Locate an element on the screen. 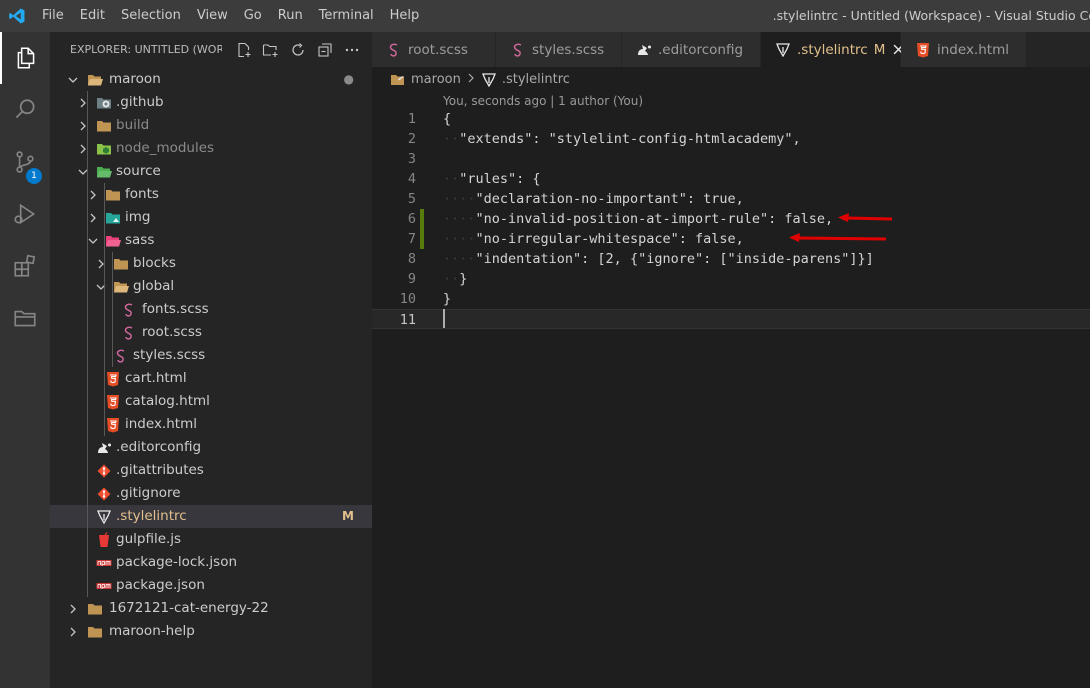  tree-file-row: catalog.html is located at coordinates (211, 401).